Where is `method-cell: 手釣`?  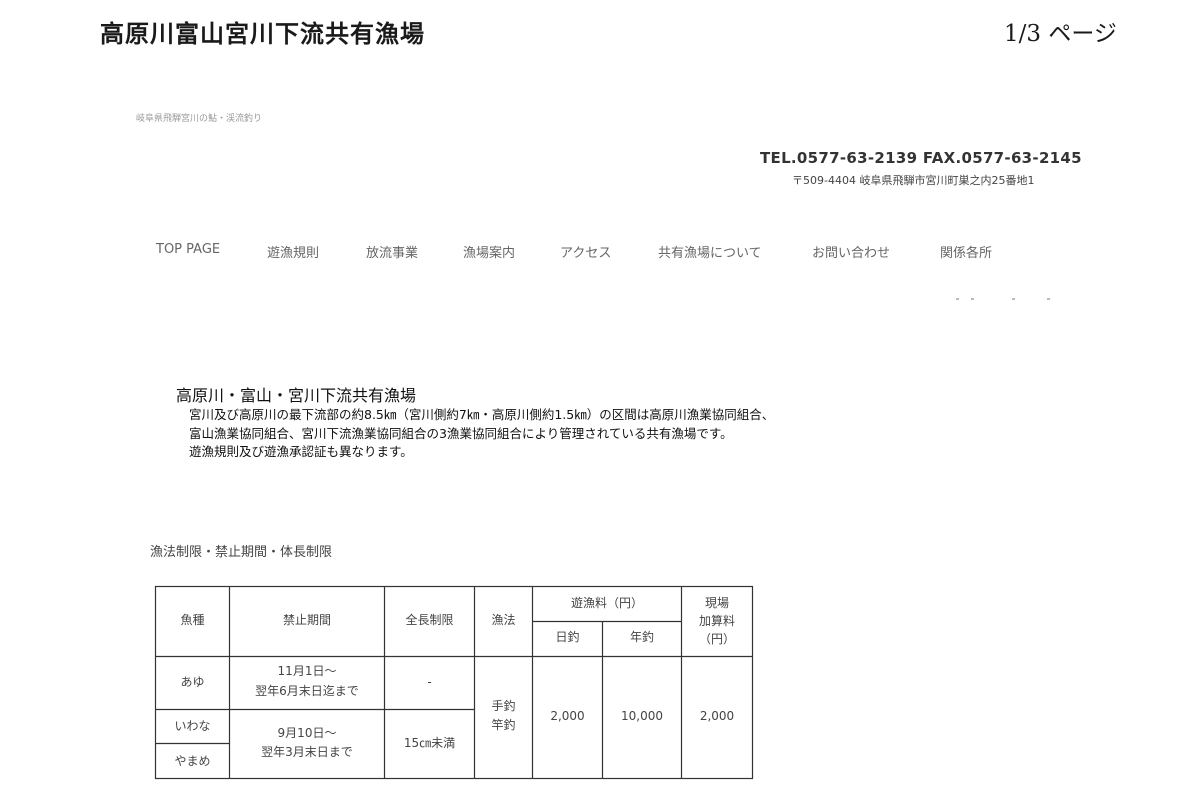
method-cell: 手釣 is located at coordinates (503, 706).